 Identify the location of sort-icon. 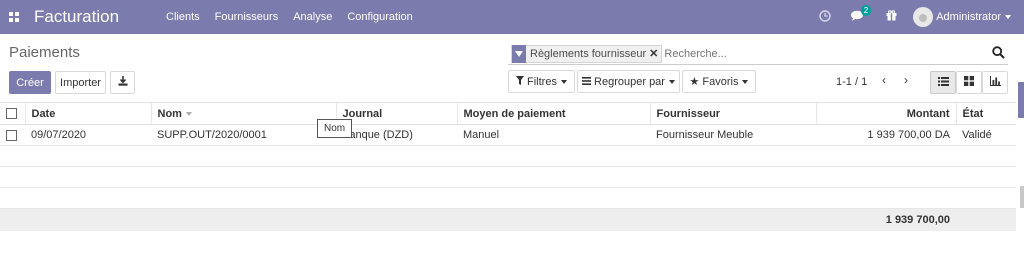
(188, 113).